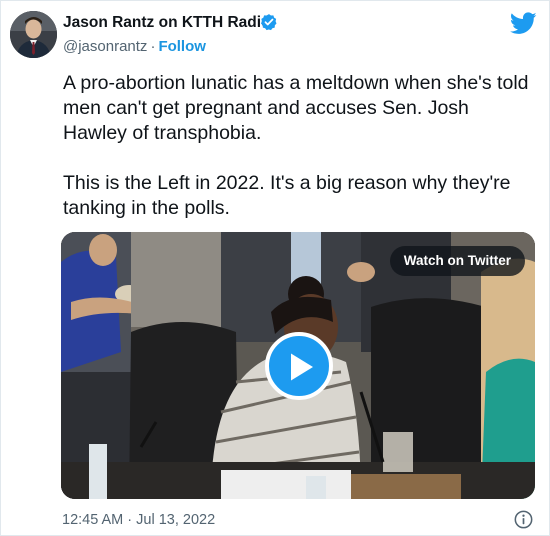 This screenshot has width=550, height=536. Describe the element at coordinates (167, 23) in the screenshot. I see `author-name: Jason Rantz on KTTH Radio` at that location.